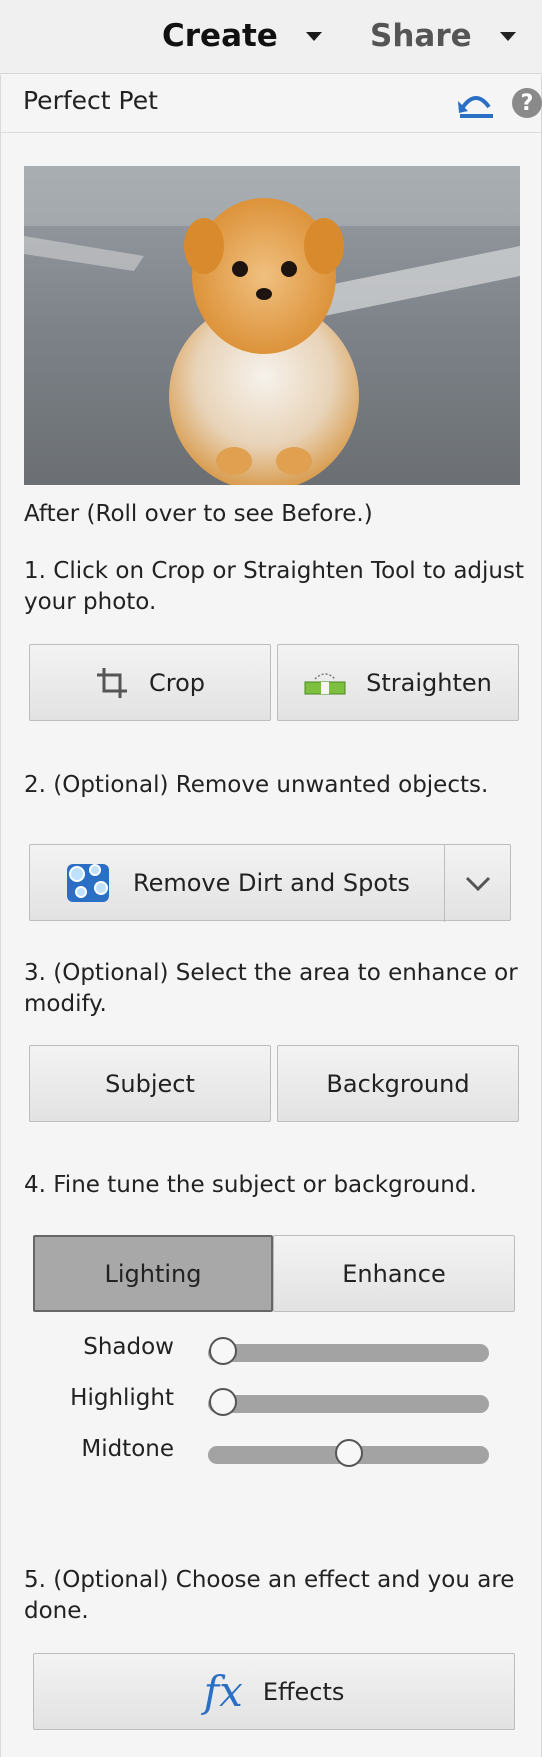  I want to click on slider-label: Shadow, so click(128, 1347).